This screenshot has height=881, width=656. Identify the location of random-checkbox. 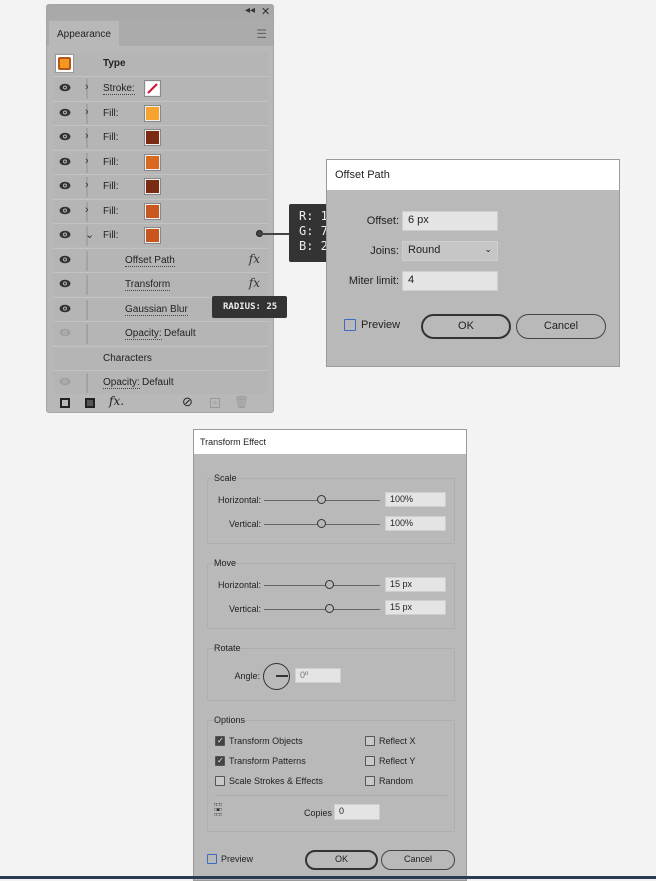
(370, 781).